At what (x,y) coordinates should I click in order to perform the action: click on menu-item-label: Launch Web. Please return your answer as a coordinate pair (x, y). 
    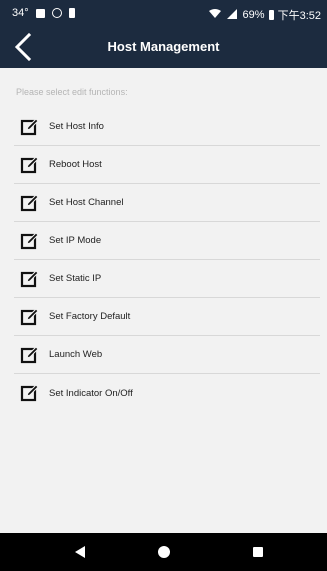
    Looking at the image, I should click on (76, 354).